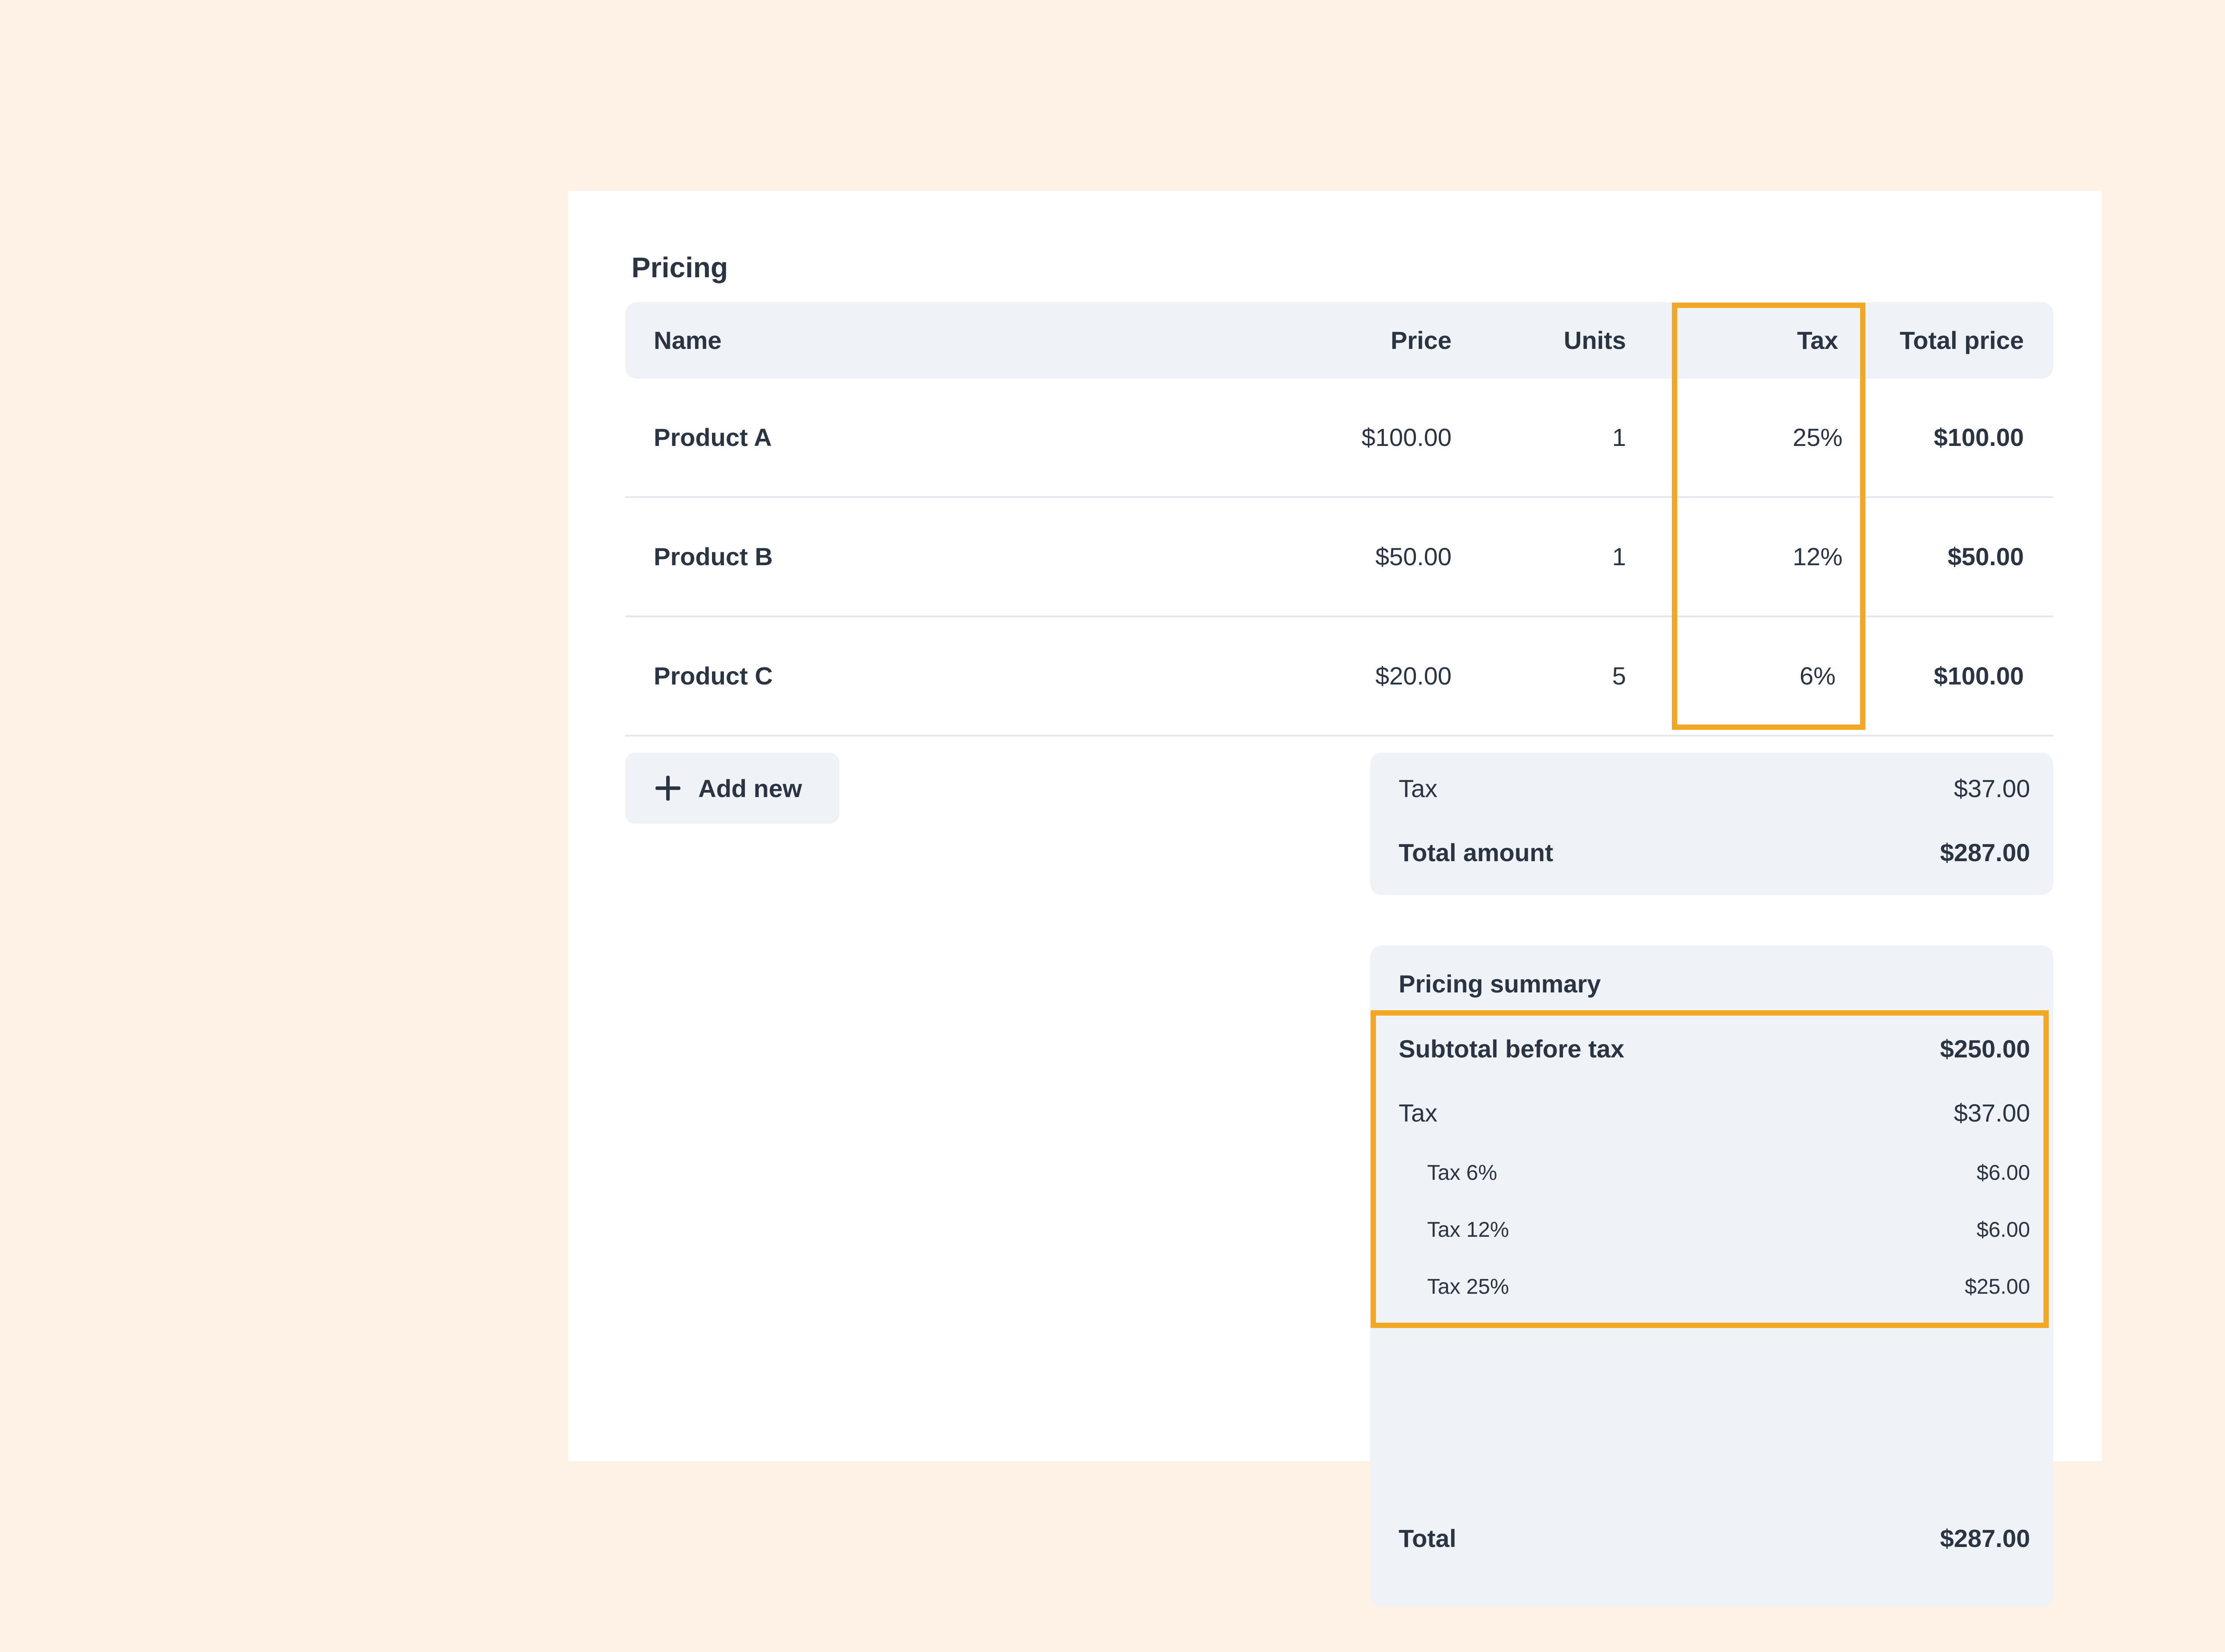  Describe the element at coordinates (1985, 1538) in the screenshot. I see `summary-total-value: $287.00` at that location.